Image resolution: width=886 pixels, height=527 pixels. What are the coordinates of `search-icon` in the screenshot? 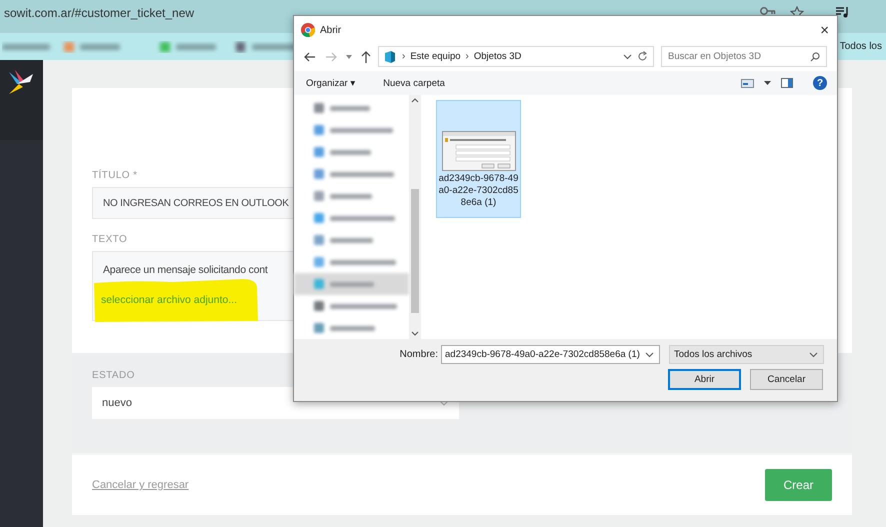 It's located at (815, 57).